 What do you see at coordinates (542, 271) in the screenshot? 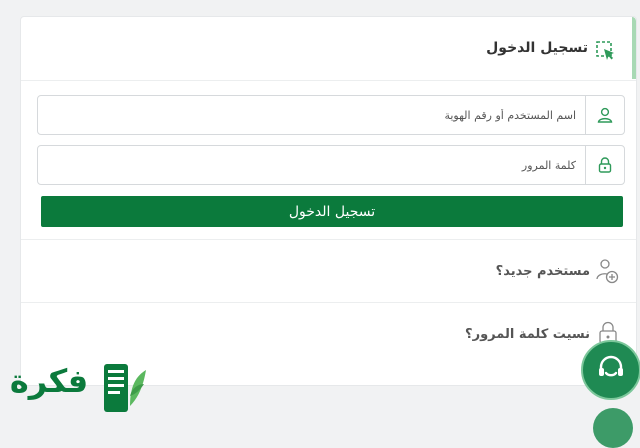
I see `new-user-label: مستخدم جديد؟` at bounding box center [542, 271].